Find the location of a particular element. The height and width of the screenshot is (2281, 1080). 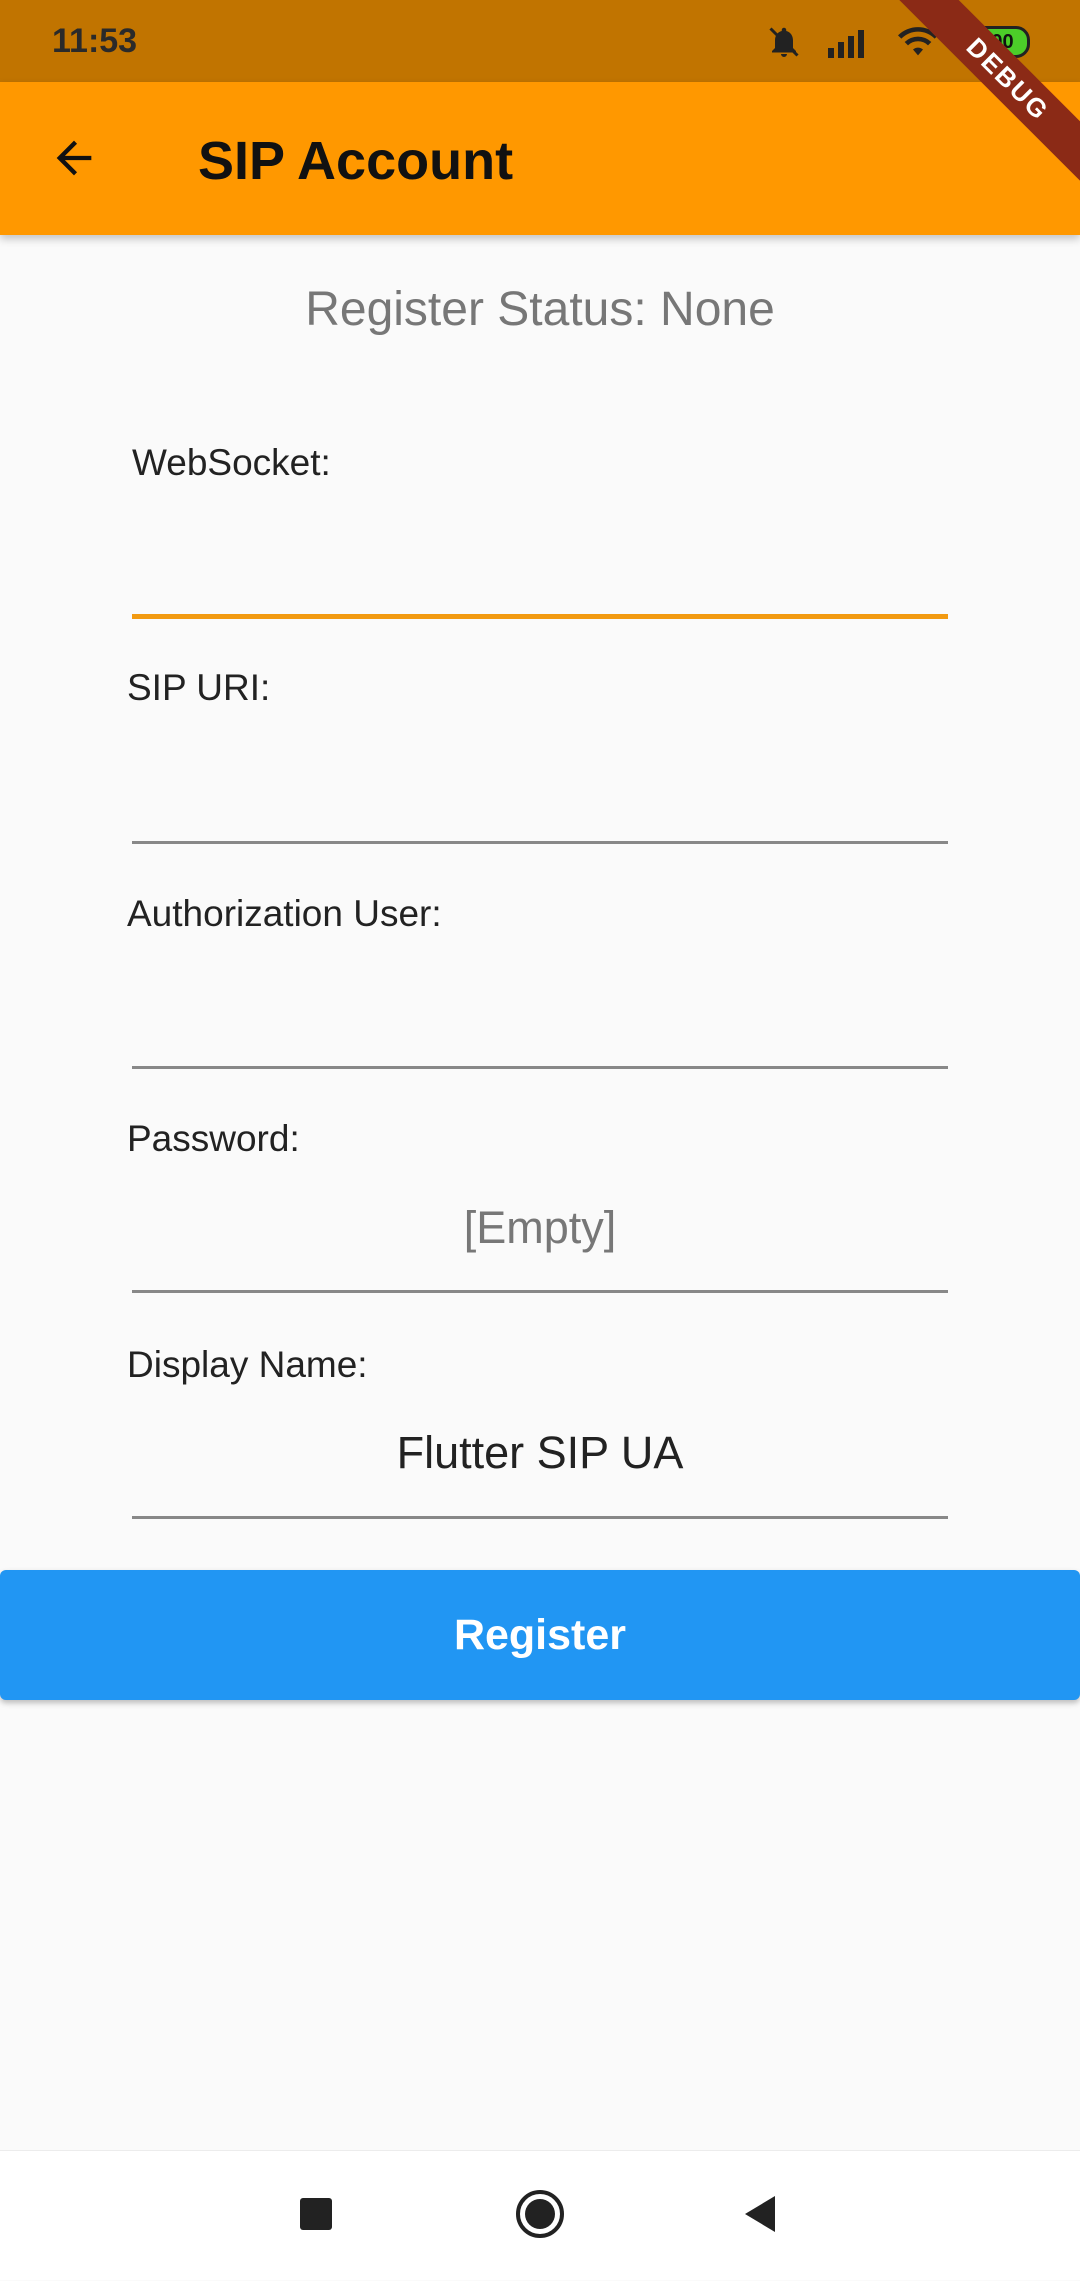

navigation-bar is located at coordinates (540, 2215).